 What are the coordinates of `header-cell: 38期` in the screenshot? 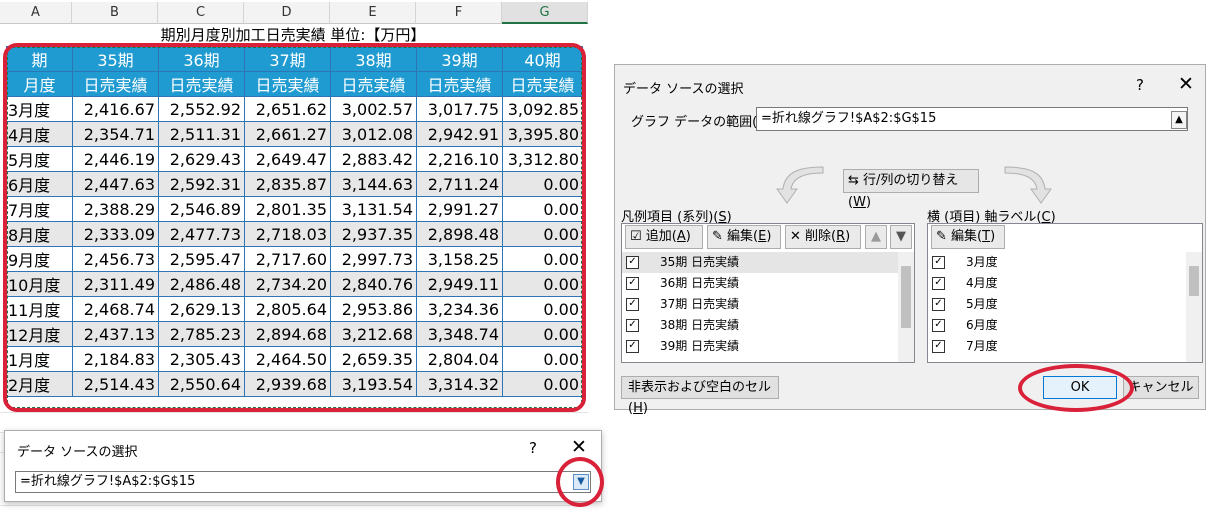 It's located at (373, 59).